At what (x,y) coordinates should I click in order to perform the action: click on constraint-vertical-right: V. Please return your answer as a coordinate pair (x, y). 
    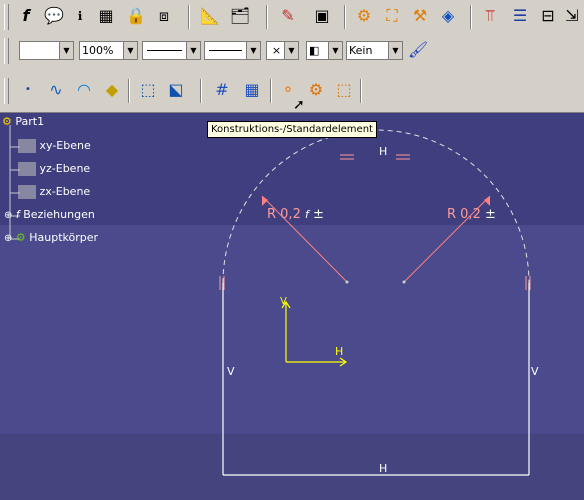
    Looking at the image, I should click on (535, 371).